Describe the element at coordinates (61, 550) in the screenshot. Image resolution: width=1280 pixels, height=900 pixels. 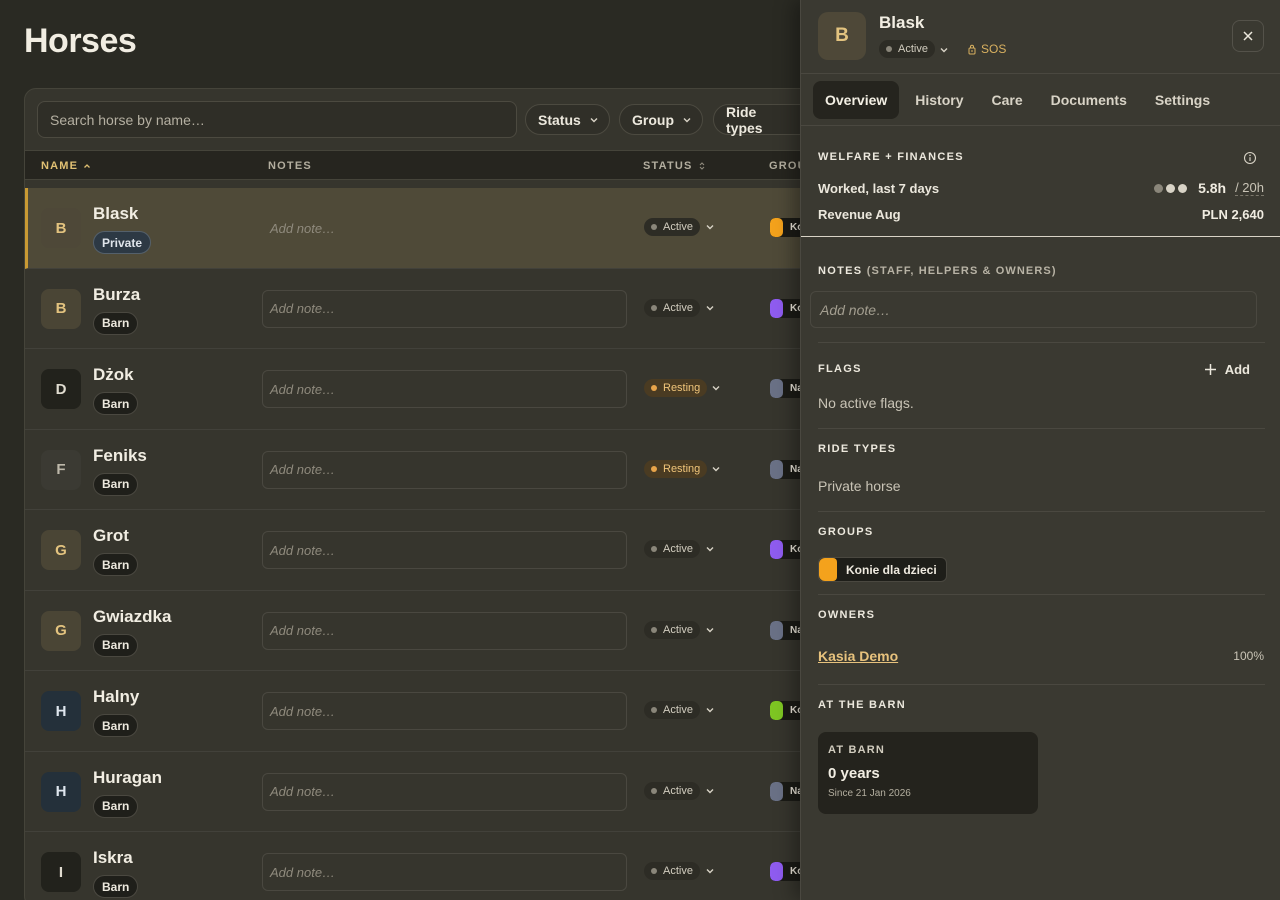
I see `horse-avatar: G` at that location.